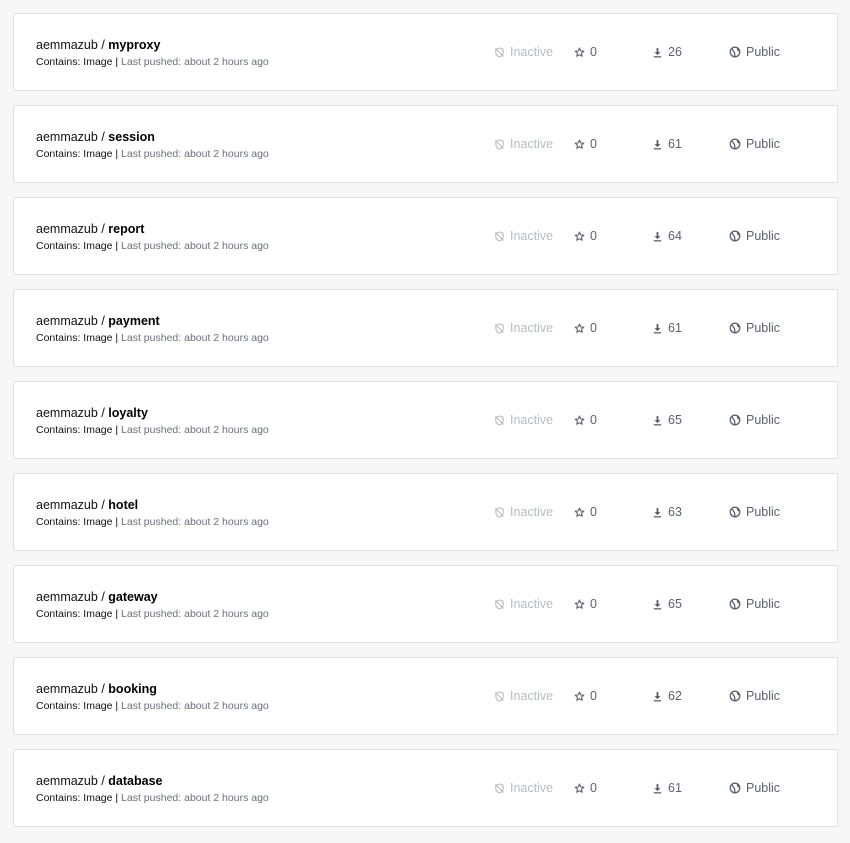 This screenshot has width=850, height=843. Describe the element at coordinates (90, 229) in the screenshot. I see `repository-name: aemmazub / report` at that location.